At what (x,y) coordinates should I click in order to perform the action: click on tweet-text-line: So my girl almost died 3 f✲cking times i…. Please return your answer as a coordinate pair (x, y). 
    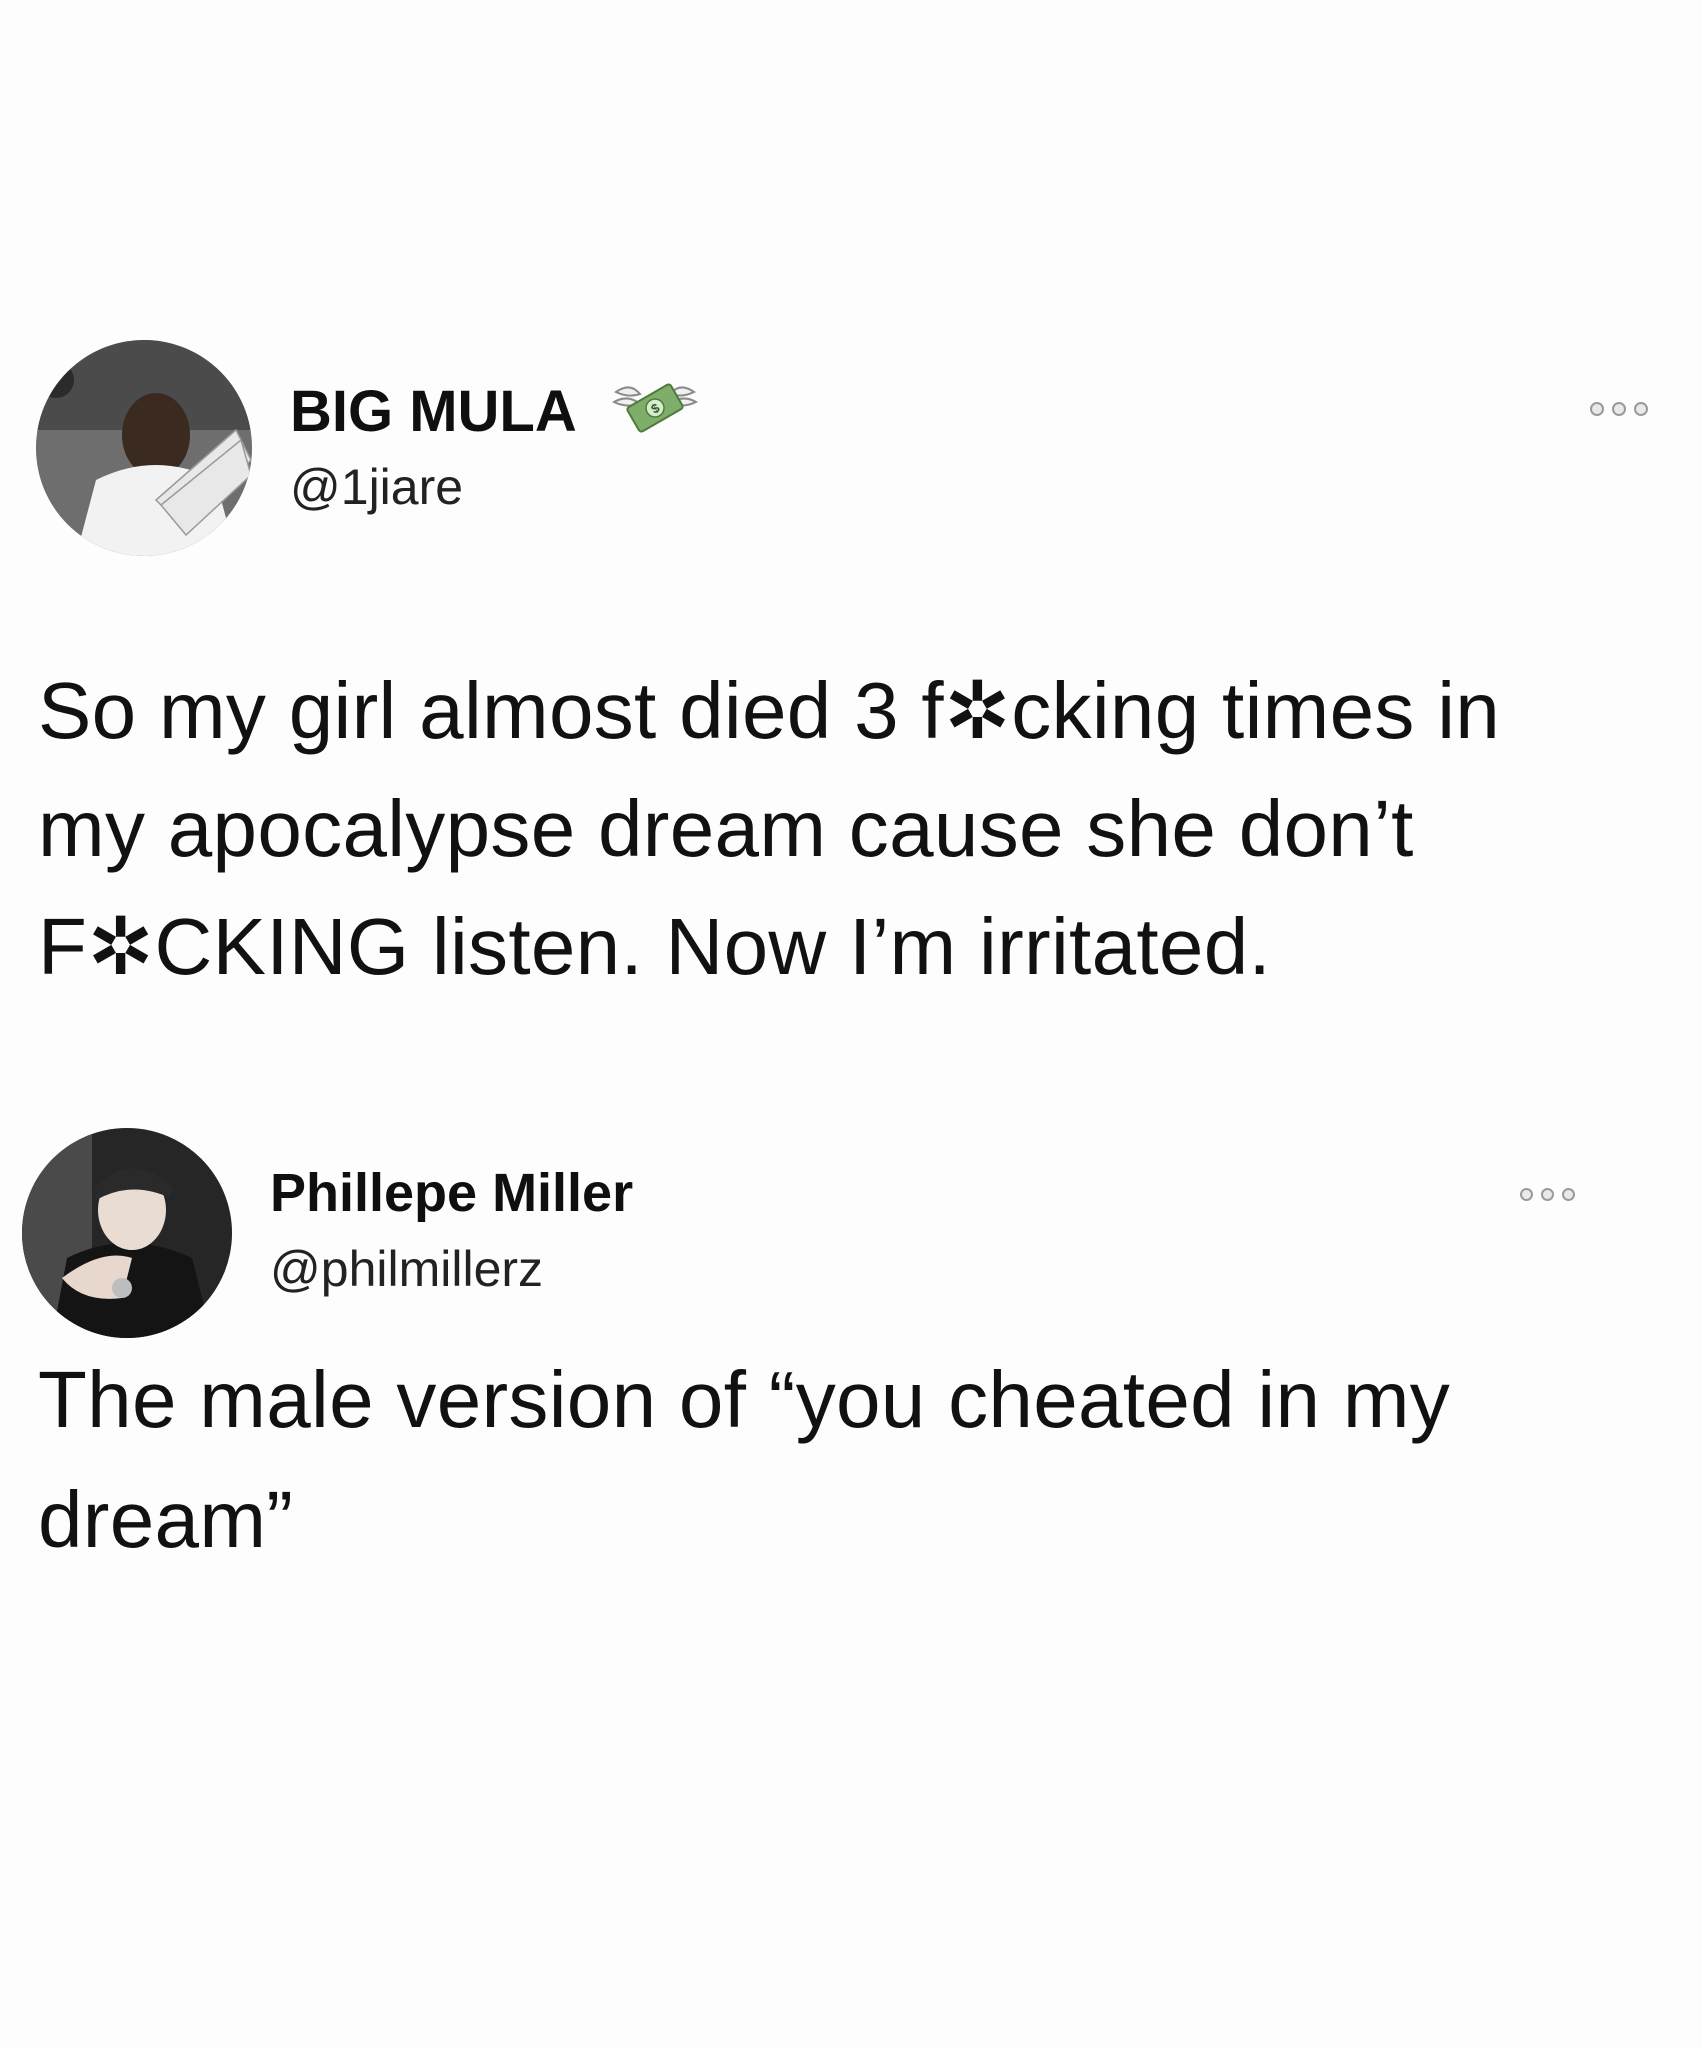
    Looking at the image, I should click on (769, 710).